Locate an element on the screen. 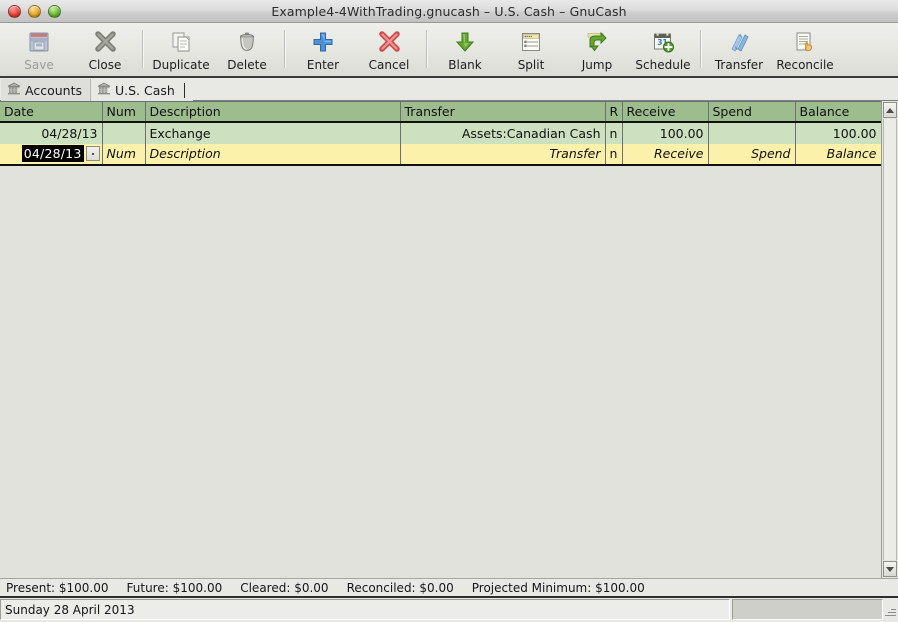 The image size is (898, 622). date-input: 04/28/13 is located at coordinates (52, 153).